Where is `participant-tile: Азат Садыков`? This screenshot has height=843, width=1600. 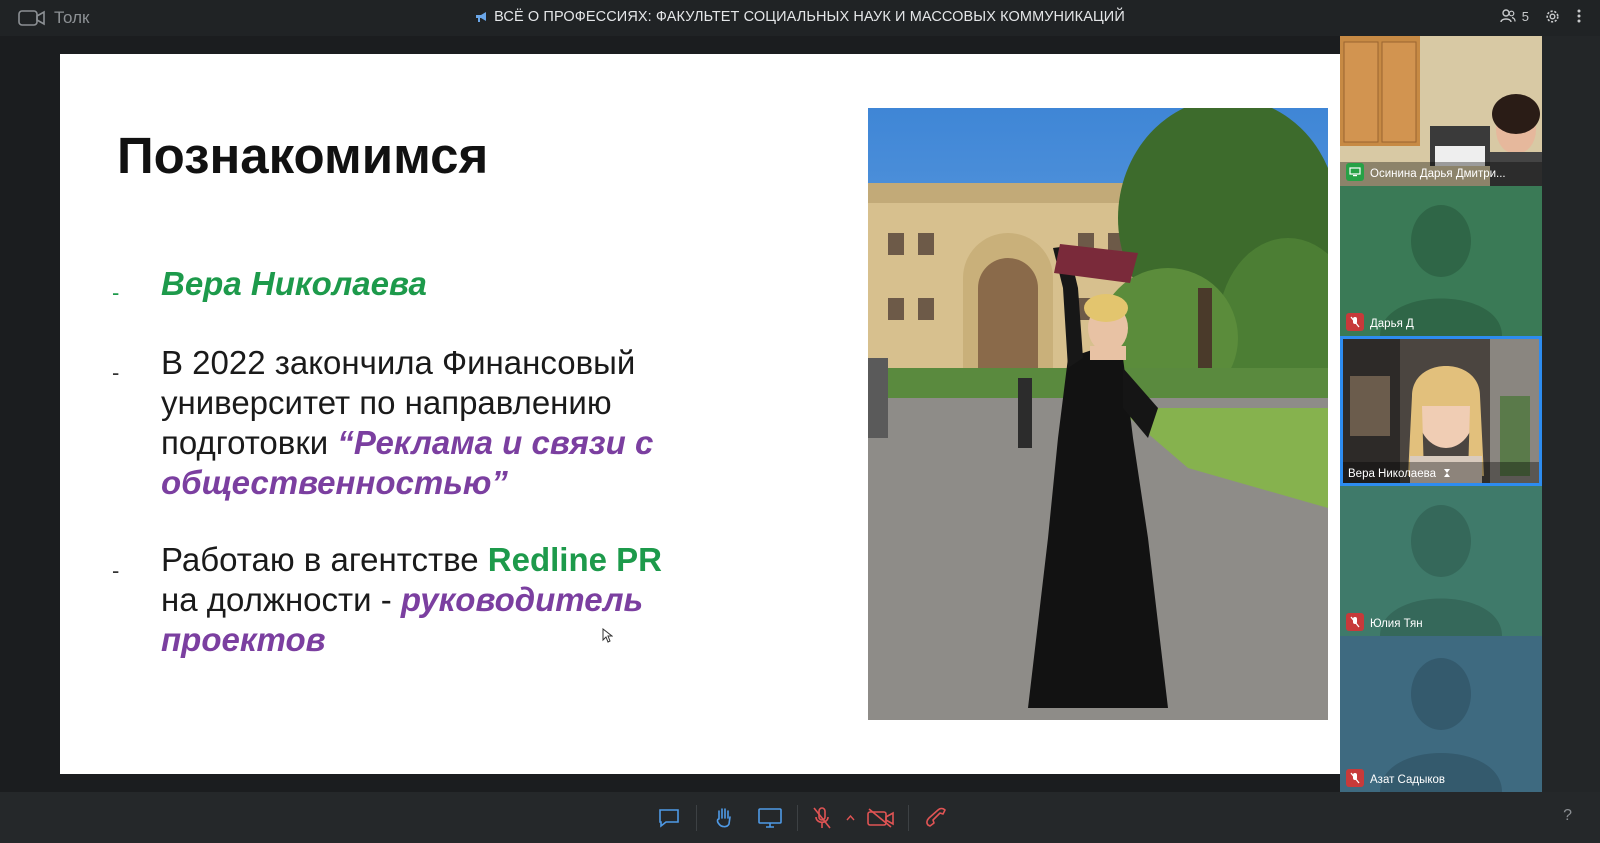
participant-tile: Азат Садыков is located at coordinates (1441, 714).